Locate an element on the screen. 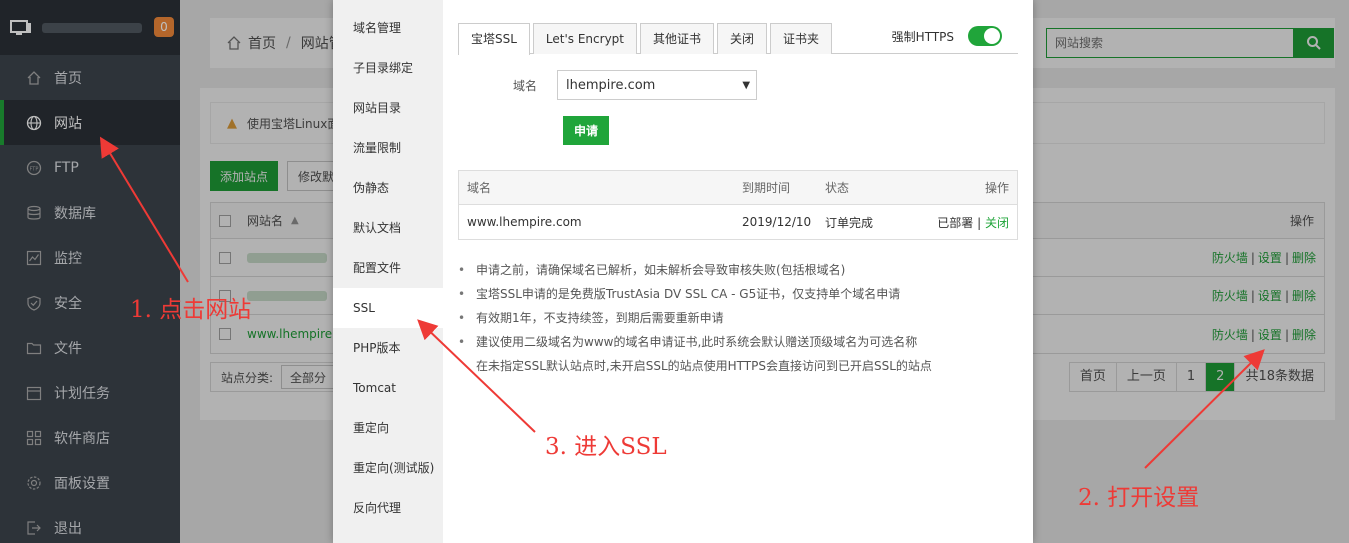 The width and height of the screenshot is (1349, 543). annotation-step1: 1. 点击网站 is located at coordinates (191, 310).